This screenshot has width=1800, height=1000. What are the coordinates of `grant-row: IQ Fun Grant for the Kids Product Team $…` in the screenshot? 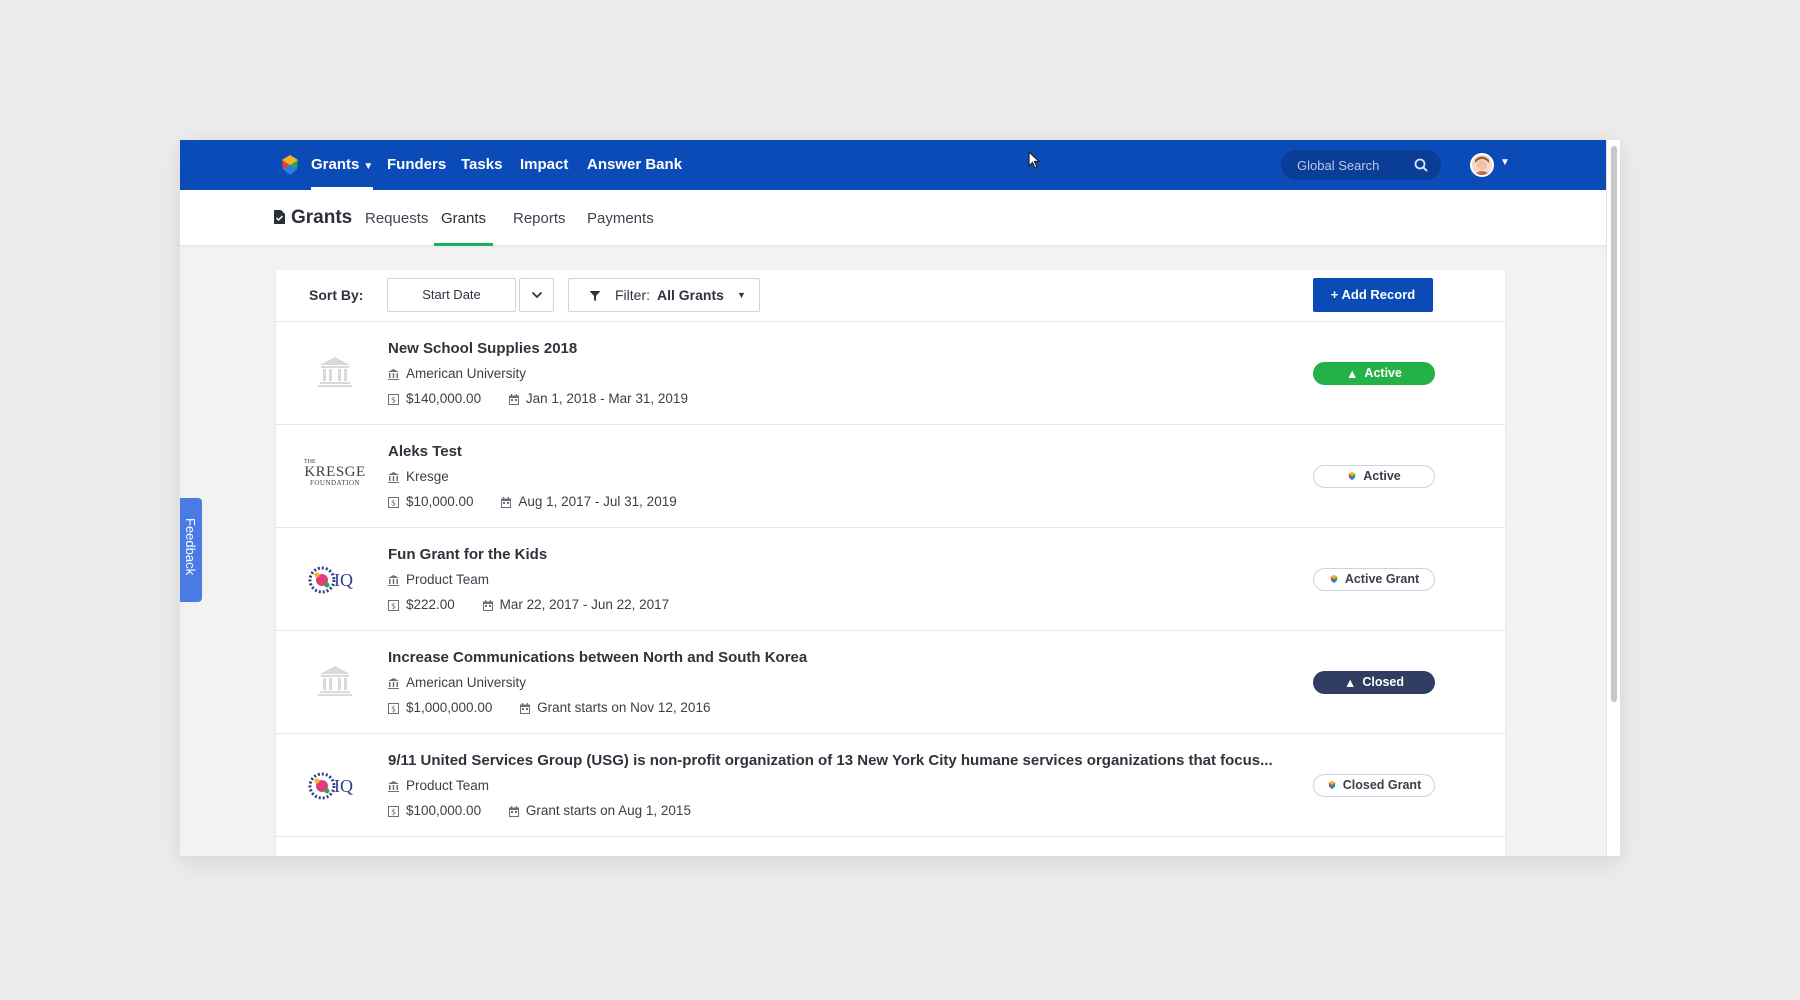 It's located at (890, 579).